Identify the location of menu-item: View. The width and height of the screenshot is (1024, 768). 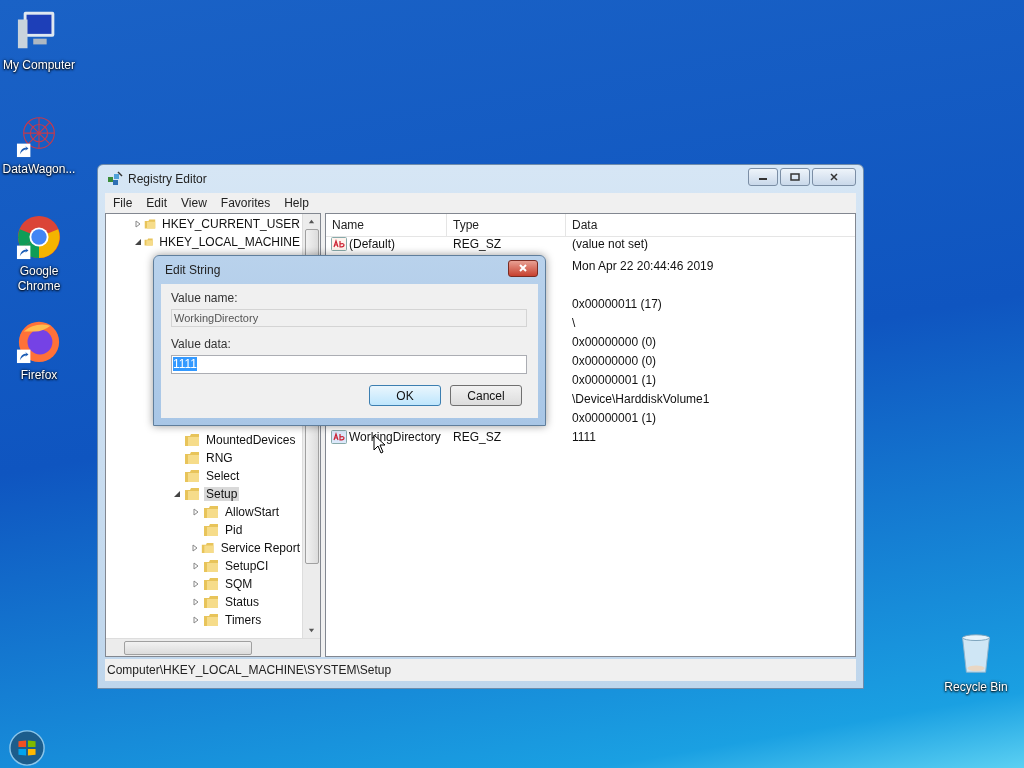
(194, 203).